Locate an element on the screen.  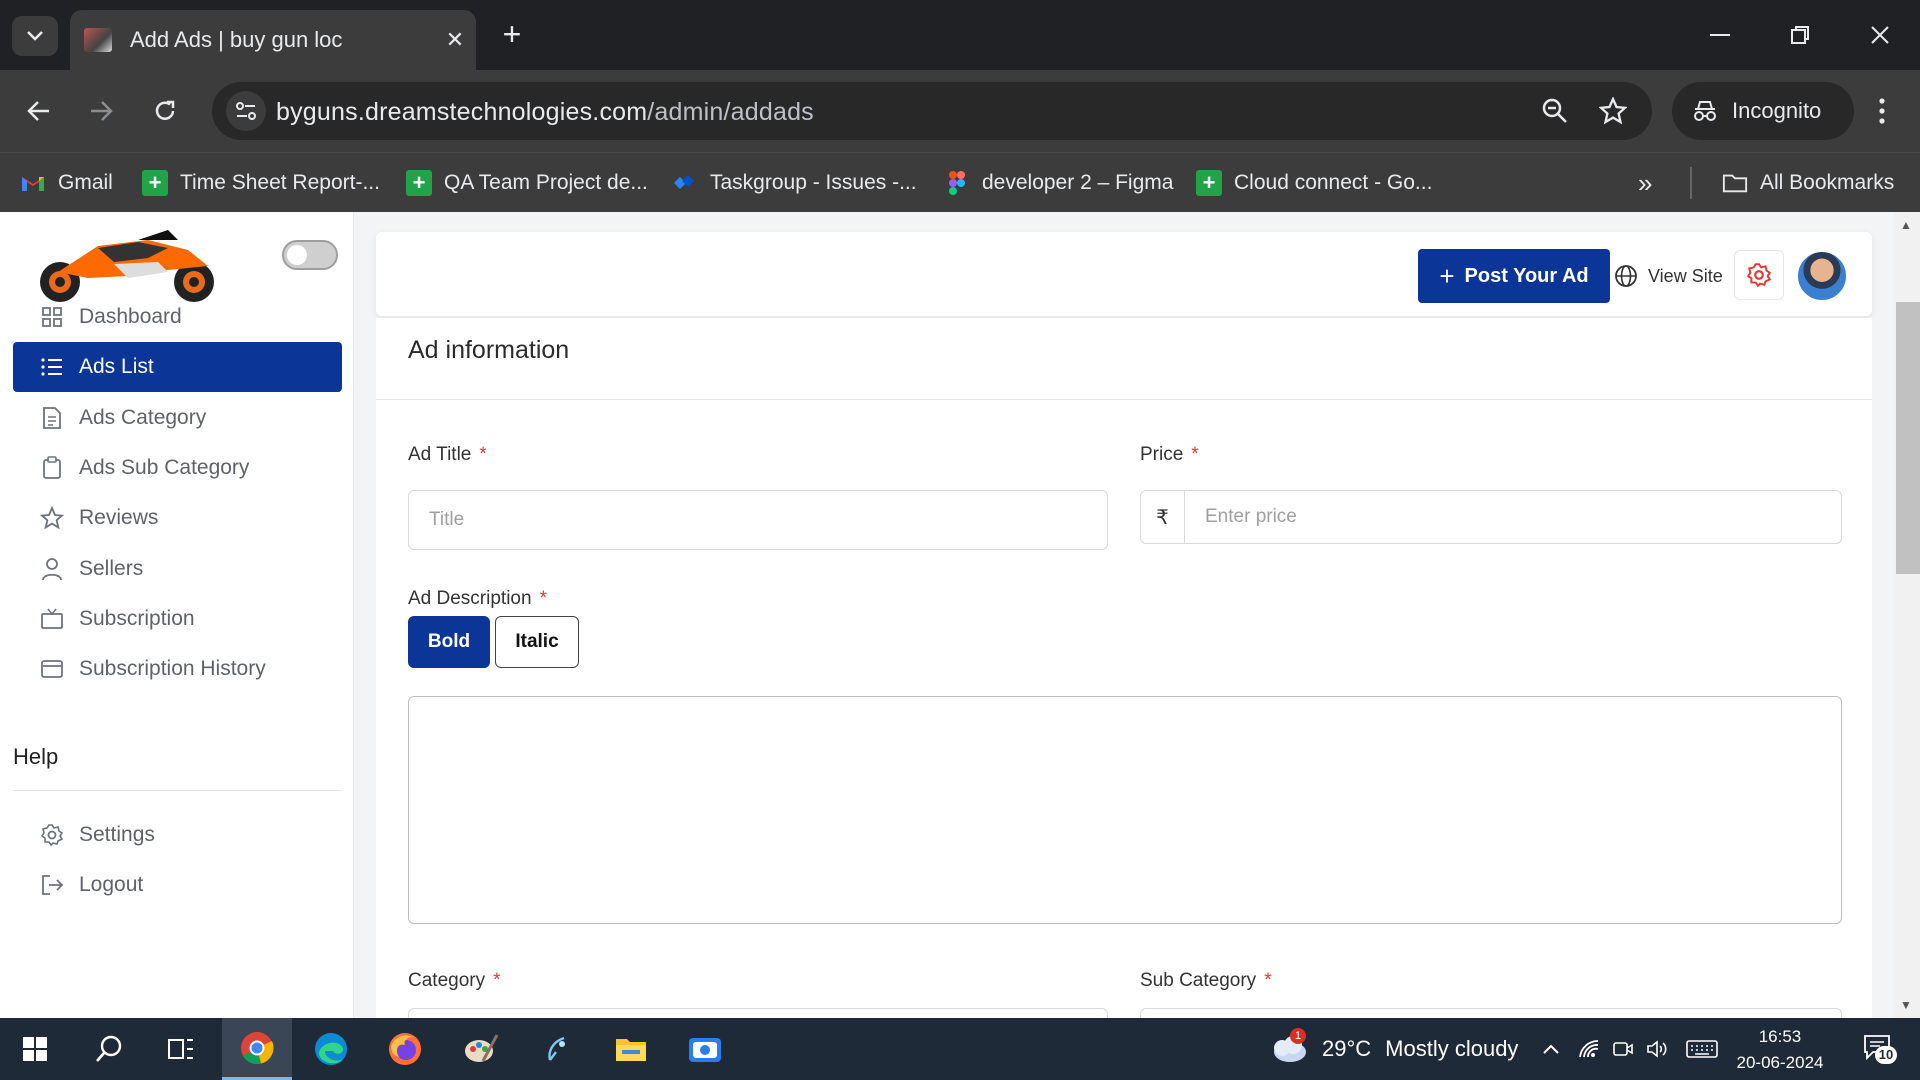
sidebar-item-subscription-history: Subscription History is located at coordinates (177, 669).